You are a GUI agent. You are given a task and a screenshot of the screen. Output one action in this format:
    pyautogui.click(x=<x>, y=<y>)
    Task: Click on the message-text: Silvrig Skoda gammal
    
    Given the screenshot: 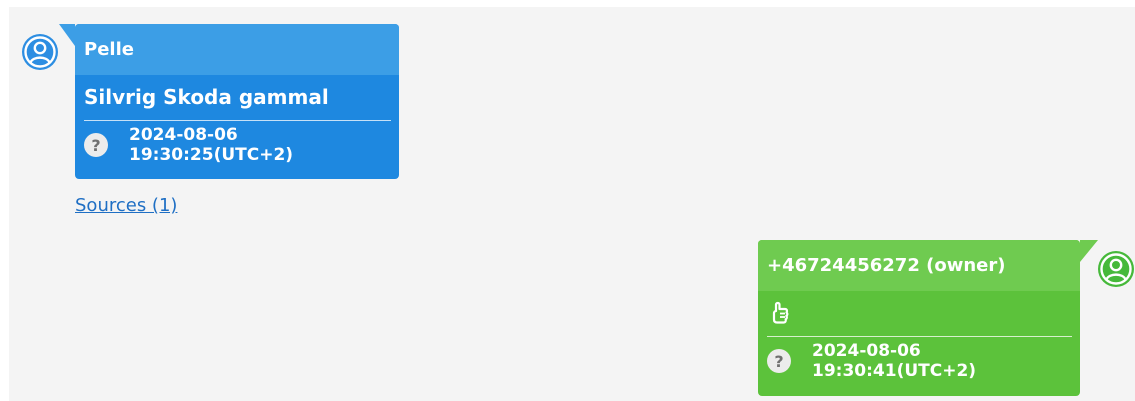 What is the action you would take?
    pyautogui.click(x=206, y=97)
    